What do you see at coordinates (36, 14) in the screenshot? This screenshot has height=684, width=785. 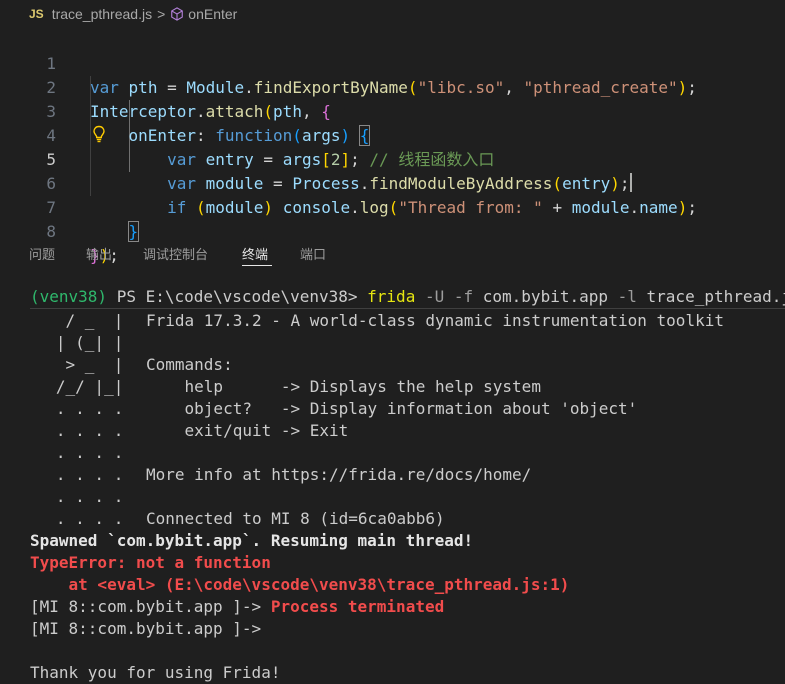 I see `javascript-file-icon: JS` at bounding box center [36, 14].